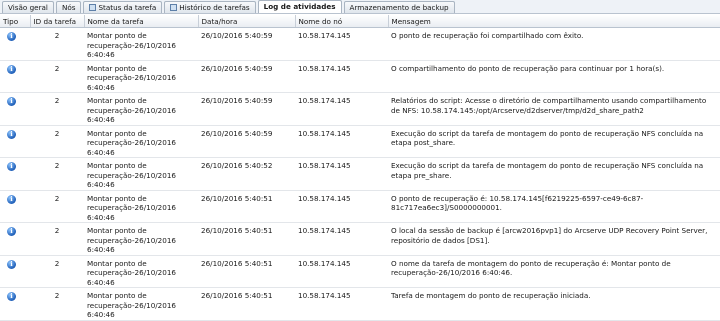 The width and height of the screenshot is (720, 321). I want to click on tab-backup-storage: Armazenamento de backup, so click(399, 7).